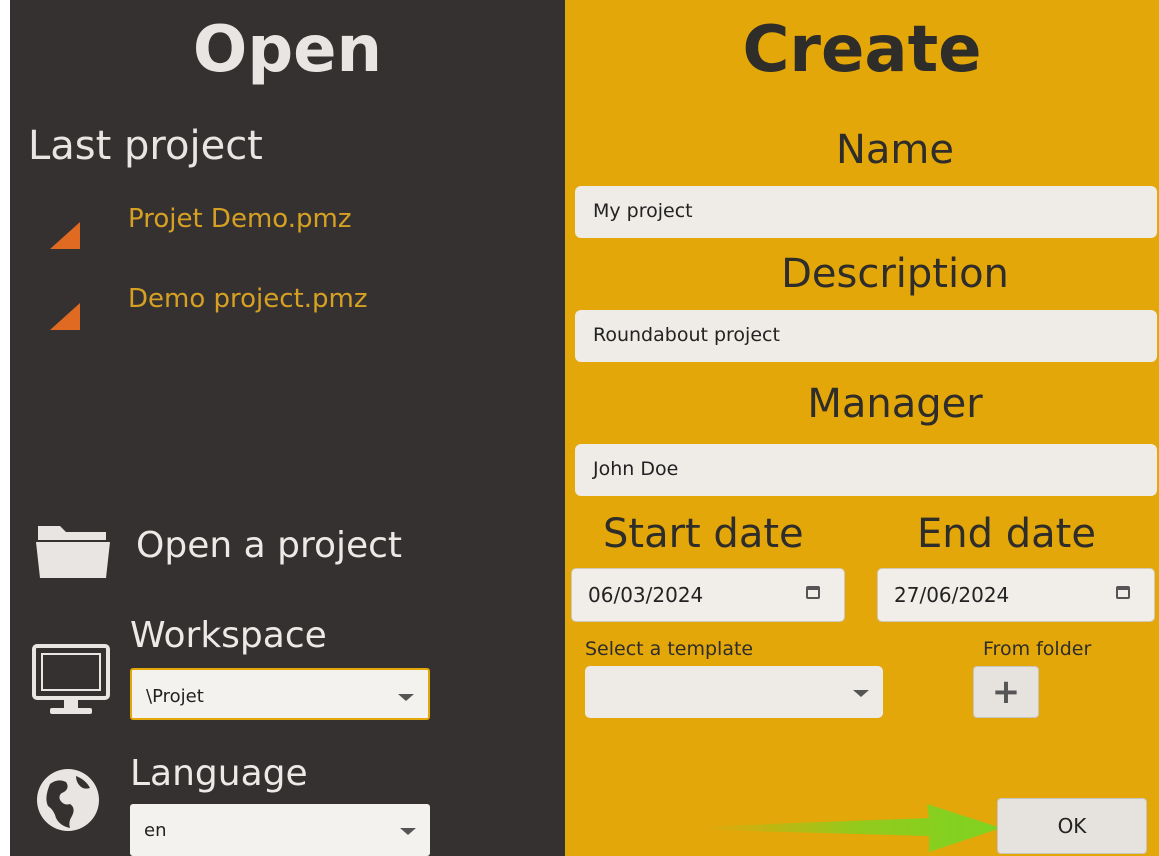 The width and height of the screenshot is (1159, 856). What do you see at coordinates (145, 146) in the screenshot?
I see `last-project-heading: Last project` at bounding box center [145, 146].